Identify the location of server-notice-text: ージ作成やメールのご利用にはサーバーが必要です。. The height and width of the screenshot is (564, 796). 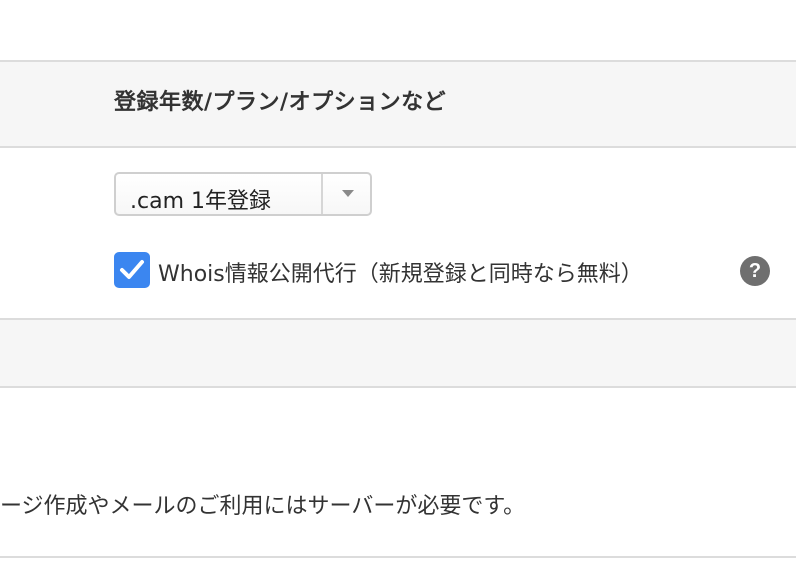
(263, 506).